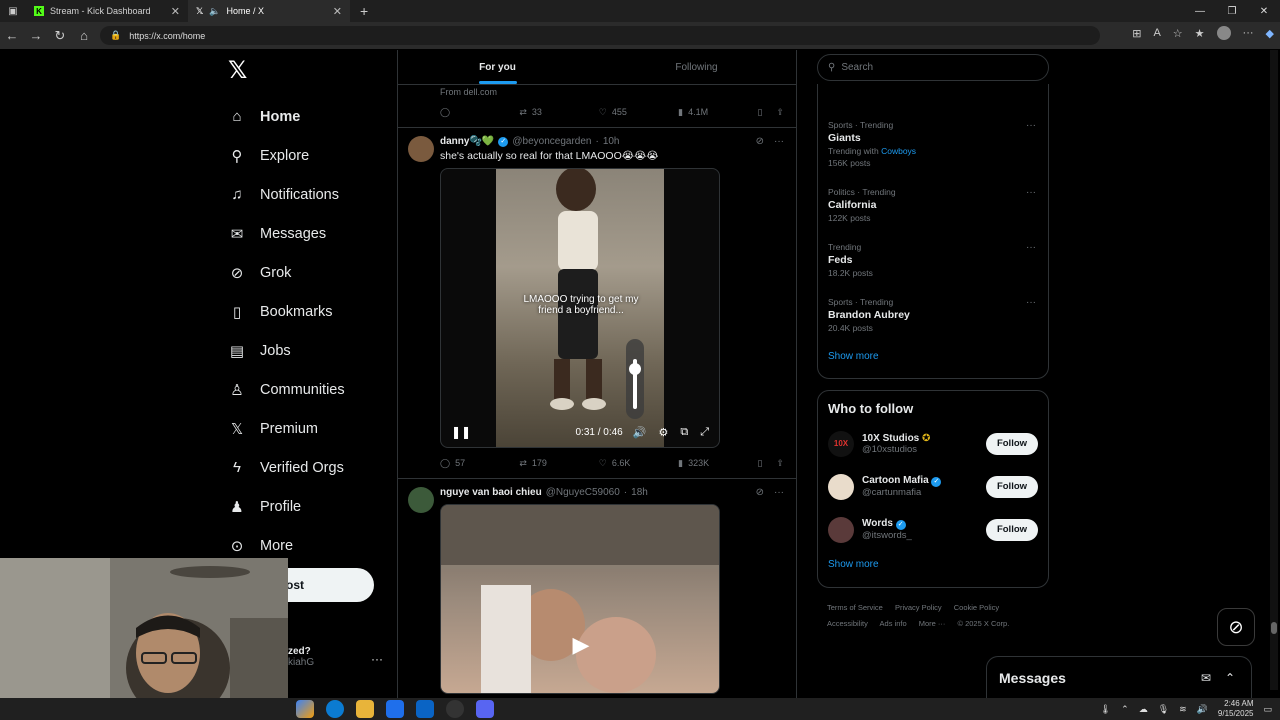 The width and height of the screenshot is (1280, 720). Describe the element at coordinates (1183, 709) in the screenshot. I see `wifi-icon: ≋` at that location.